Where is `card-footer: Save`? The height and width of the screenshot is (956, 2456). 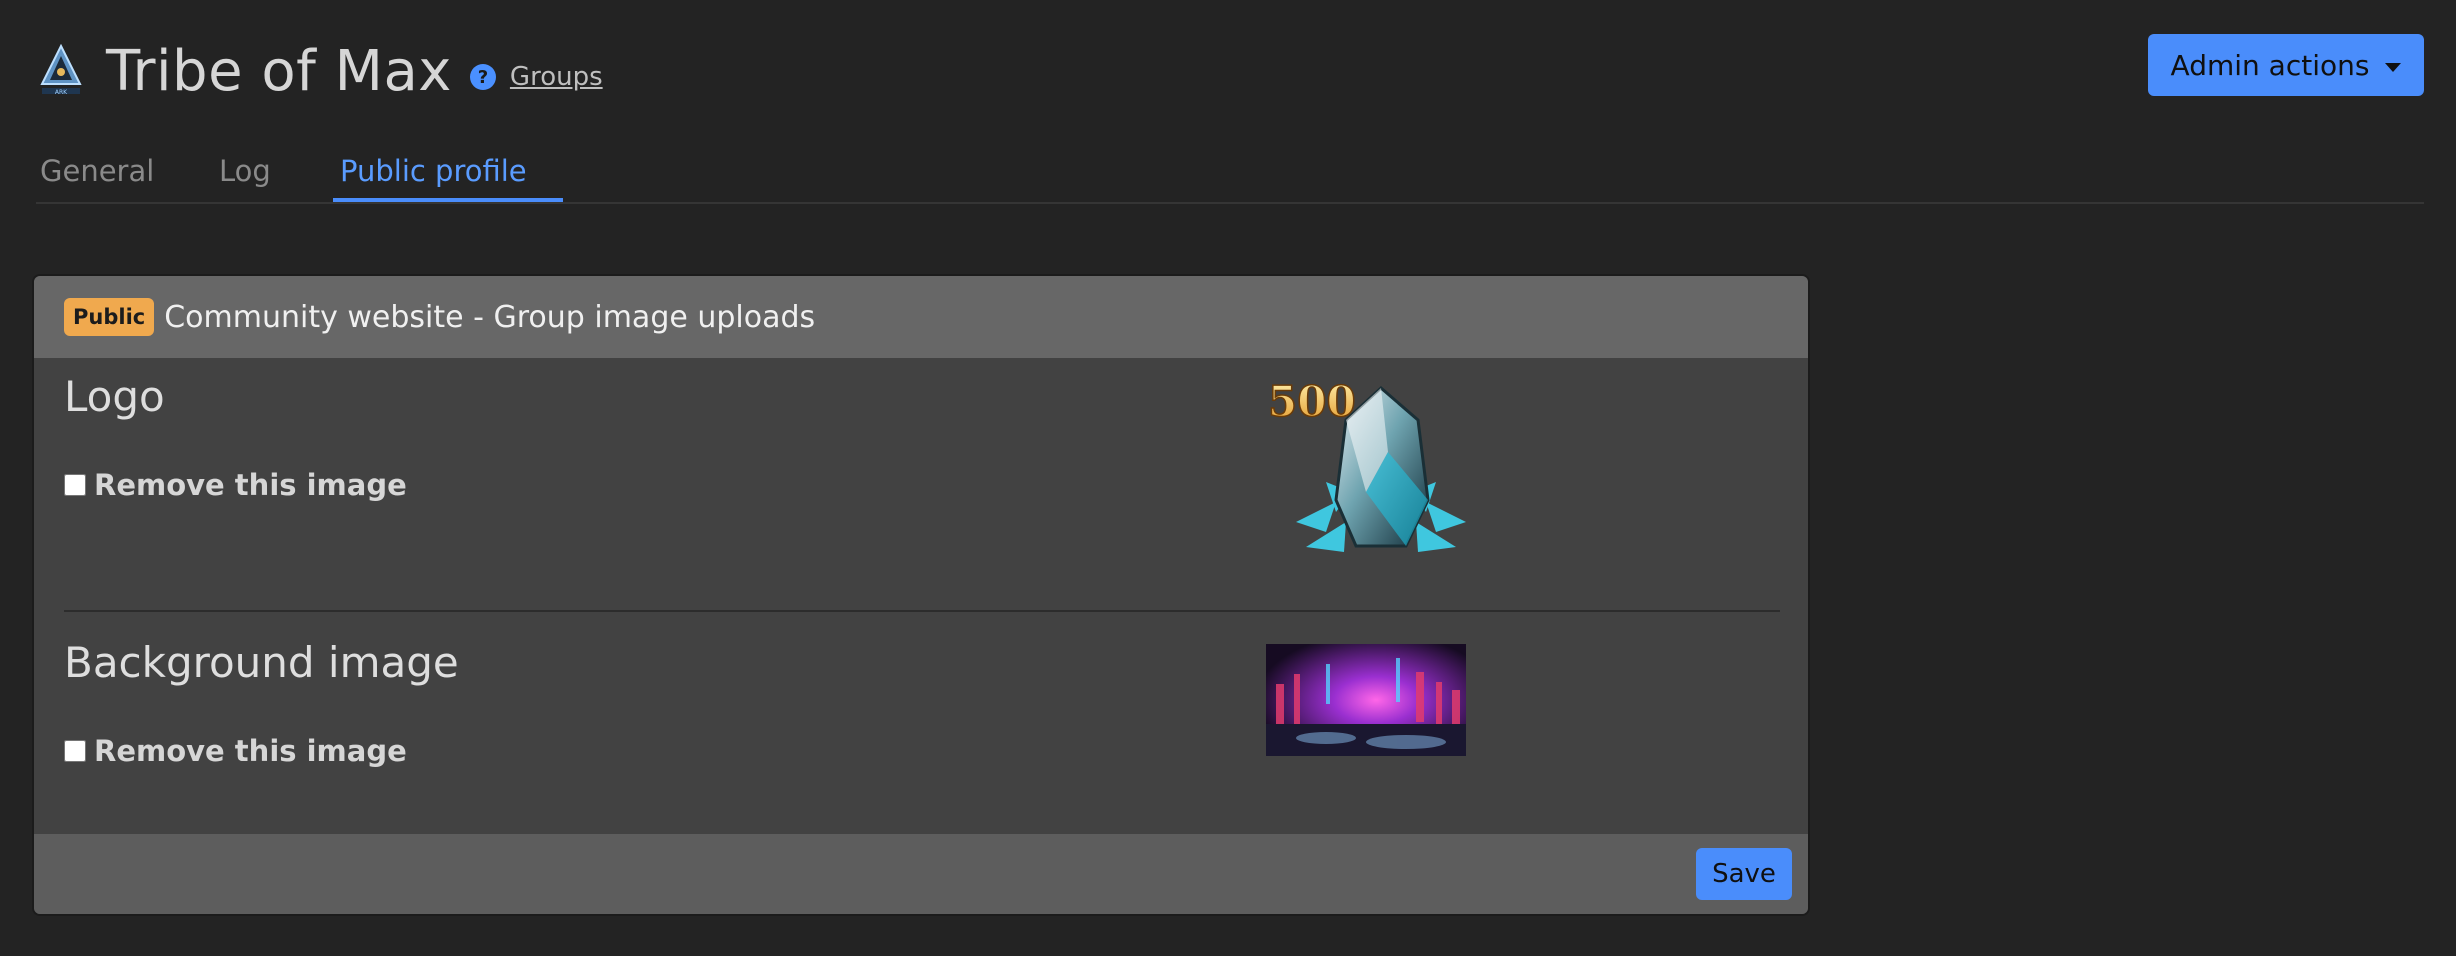 card-footer: Save is located at coordinates (921, 874).